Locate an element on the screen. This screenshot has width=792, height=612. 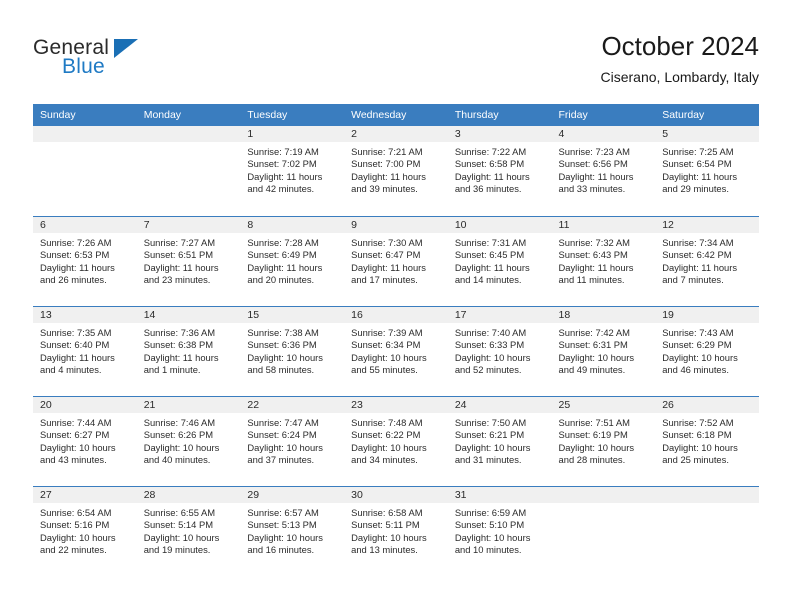
weekday-header-sunday: Sunday is located at coordinates (85, 115).